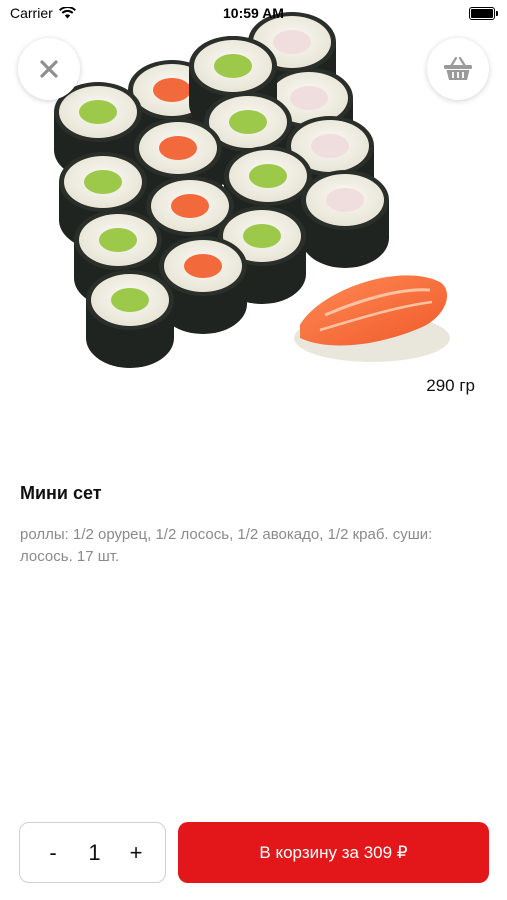 The width and height of the screenshot is (507, 900). I want to click on close-icon, so click(49, 69).